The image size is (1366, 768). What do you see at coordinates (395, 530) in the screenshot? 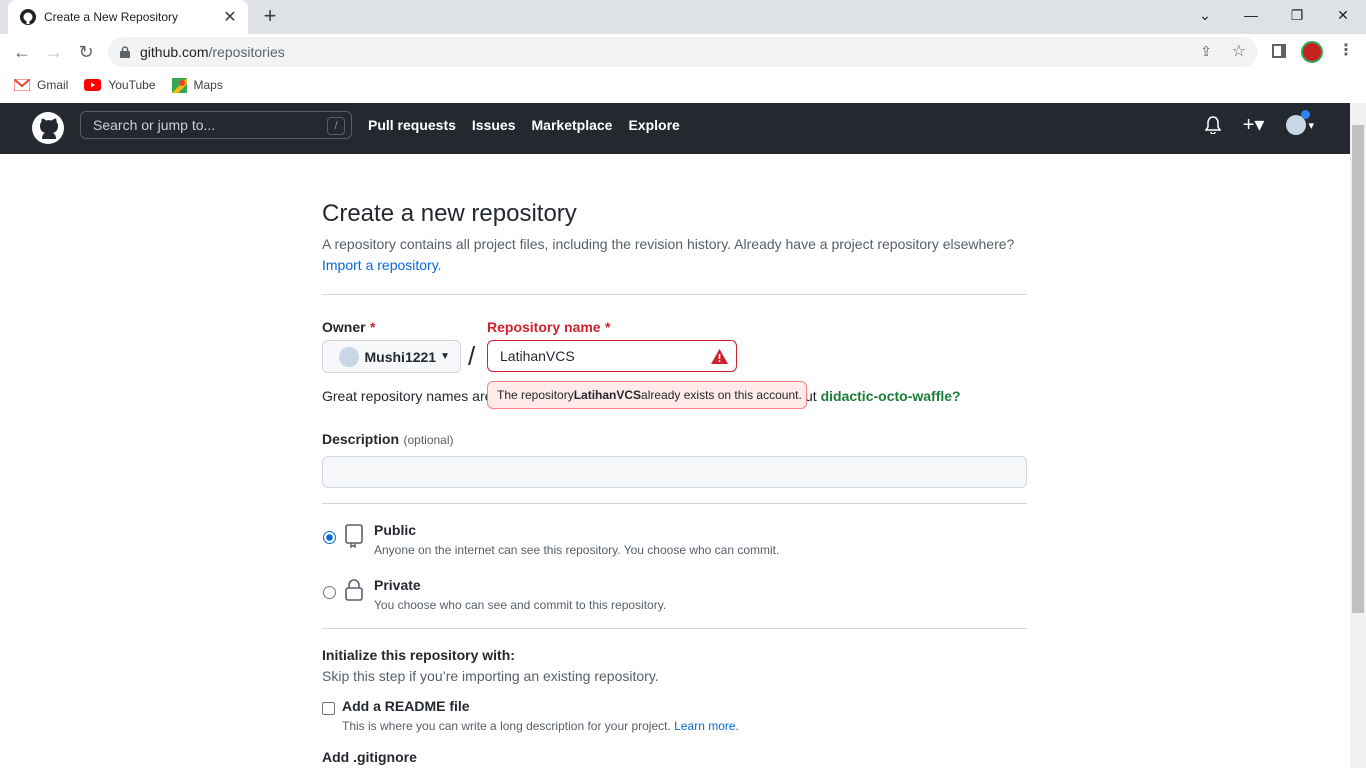
I see `public-label: Public` at bounding box center [395, 530].